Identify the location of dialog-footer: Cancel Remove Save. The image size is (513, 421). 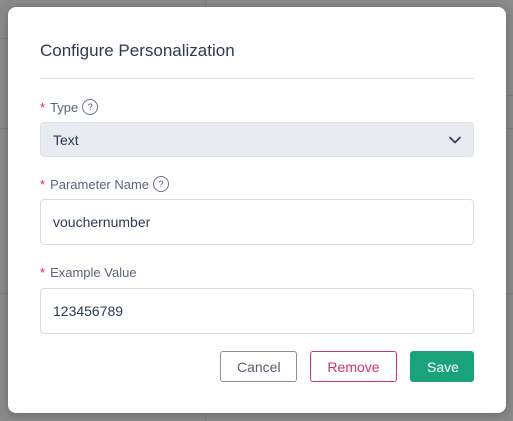
(347, 366).